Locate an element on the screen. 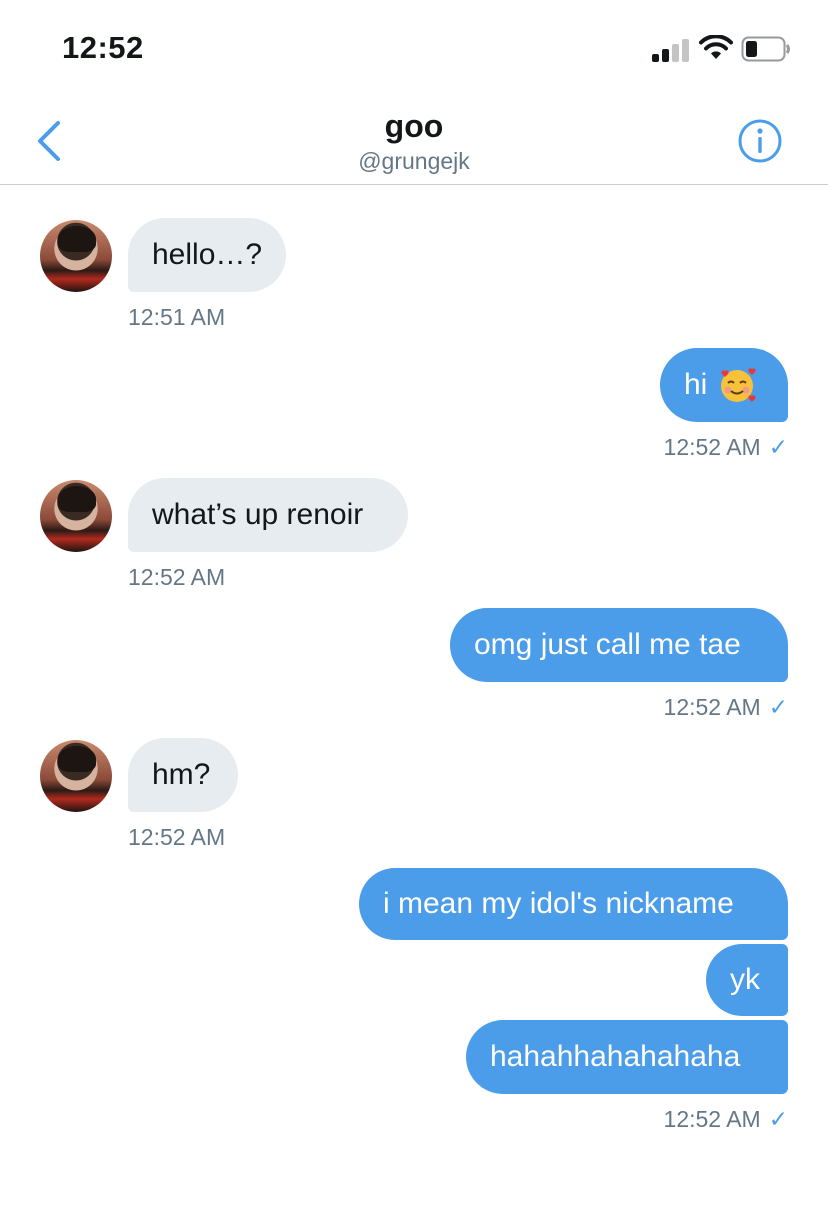  outgoing-message-bubble: hi is located at coordinates (724, 385).